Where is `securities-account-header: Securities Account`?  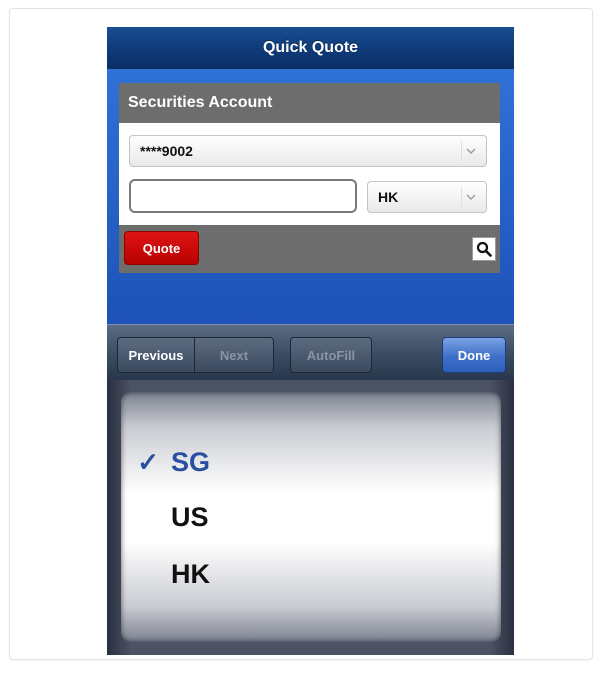 securities-account-header: Securities Account is located at coordinates (309, 103).